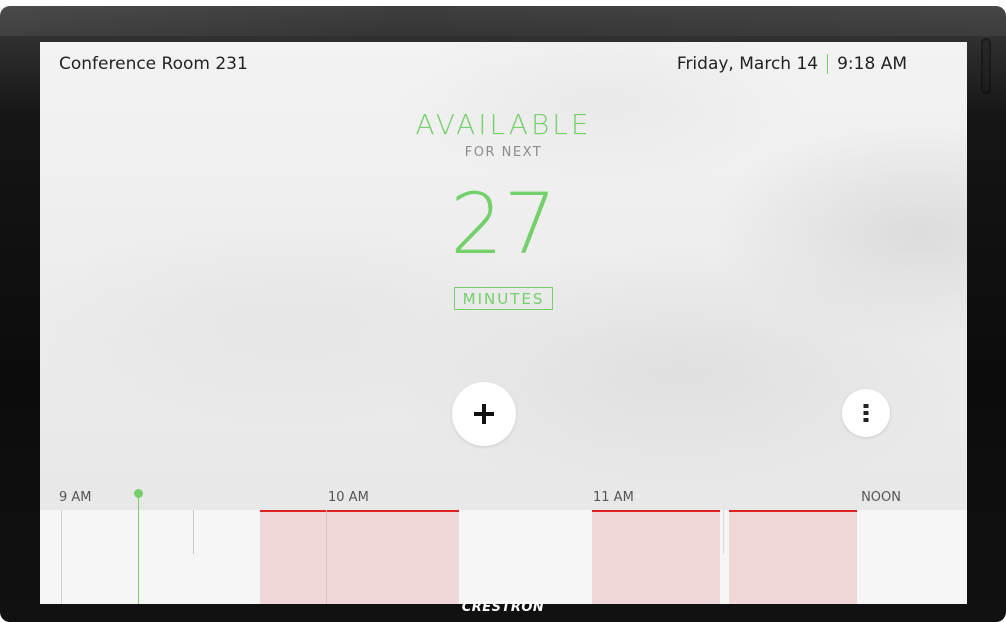  What do you see at coordinates (61, 557) in the screenshot?
I see `timeline-gridline-9am` at bounding box center [61, 557].